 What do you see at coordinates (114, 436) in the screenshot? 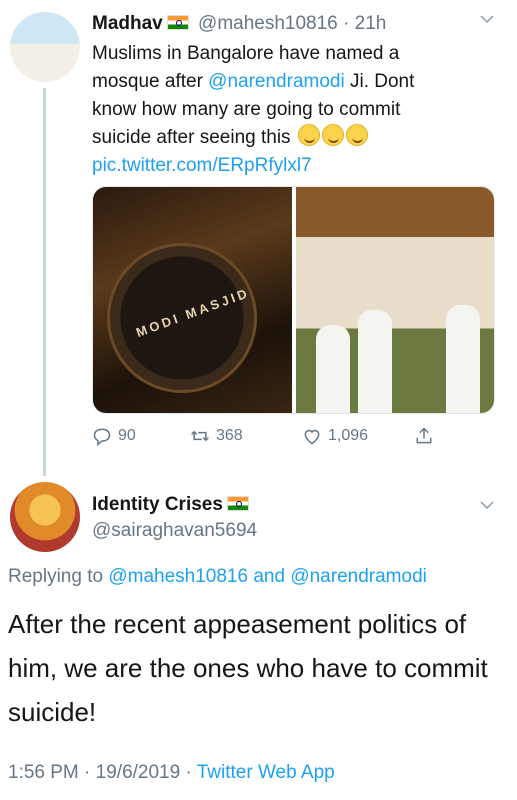
I see `reply-button: 90` at bounding box center [114, 436].